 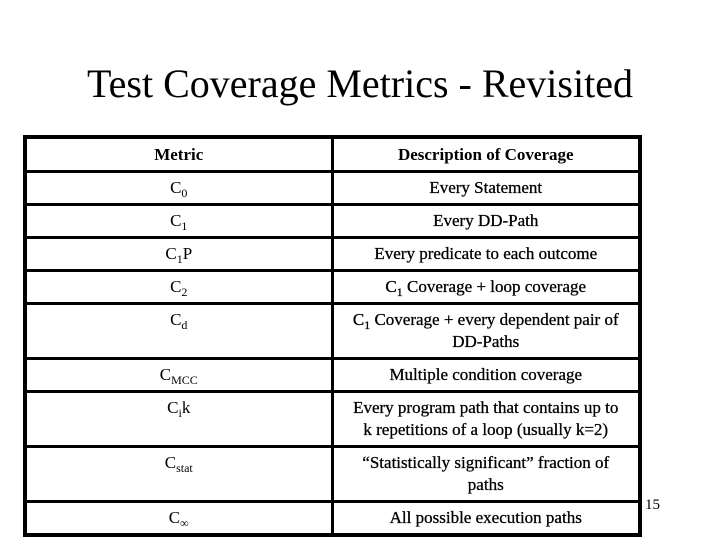 What do you see at coordinates (184, 292) in the screenshot?
I see `metric-subscript: 2` at bounding box center [184, 292].